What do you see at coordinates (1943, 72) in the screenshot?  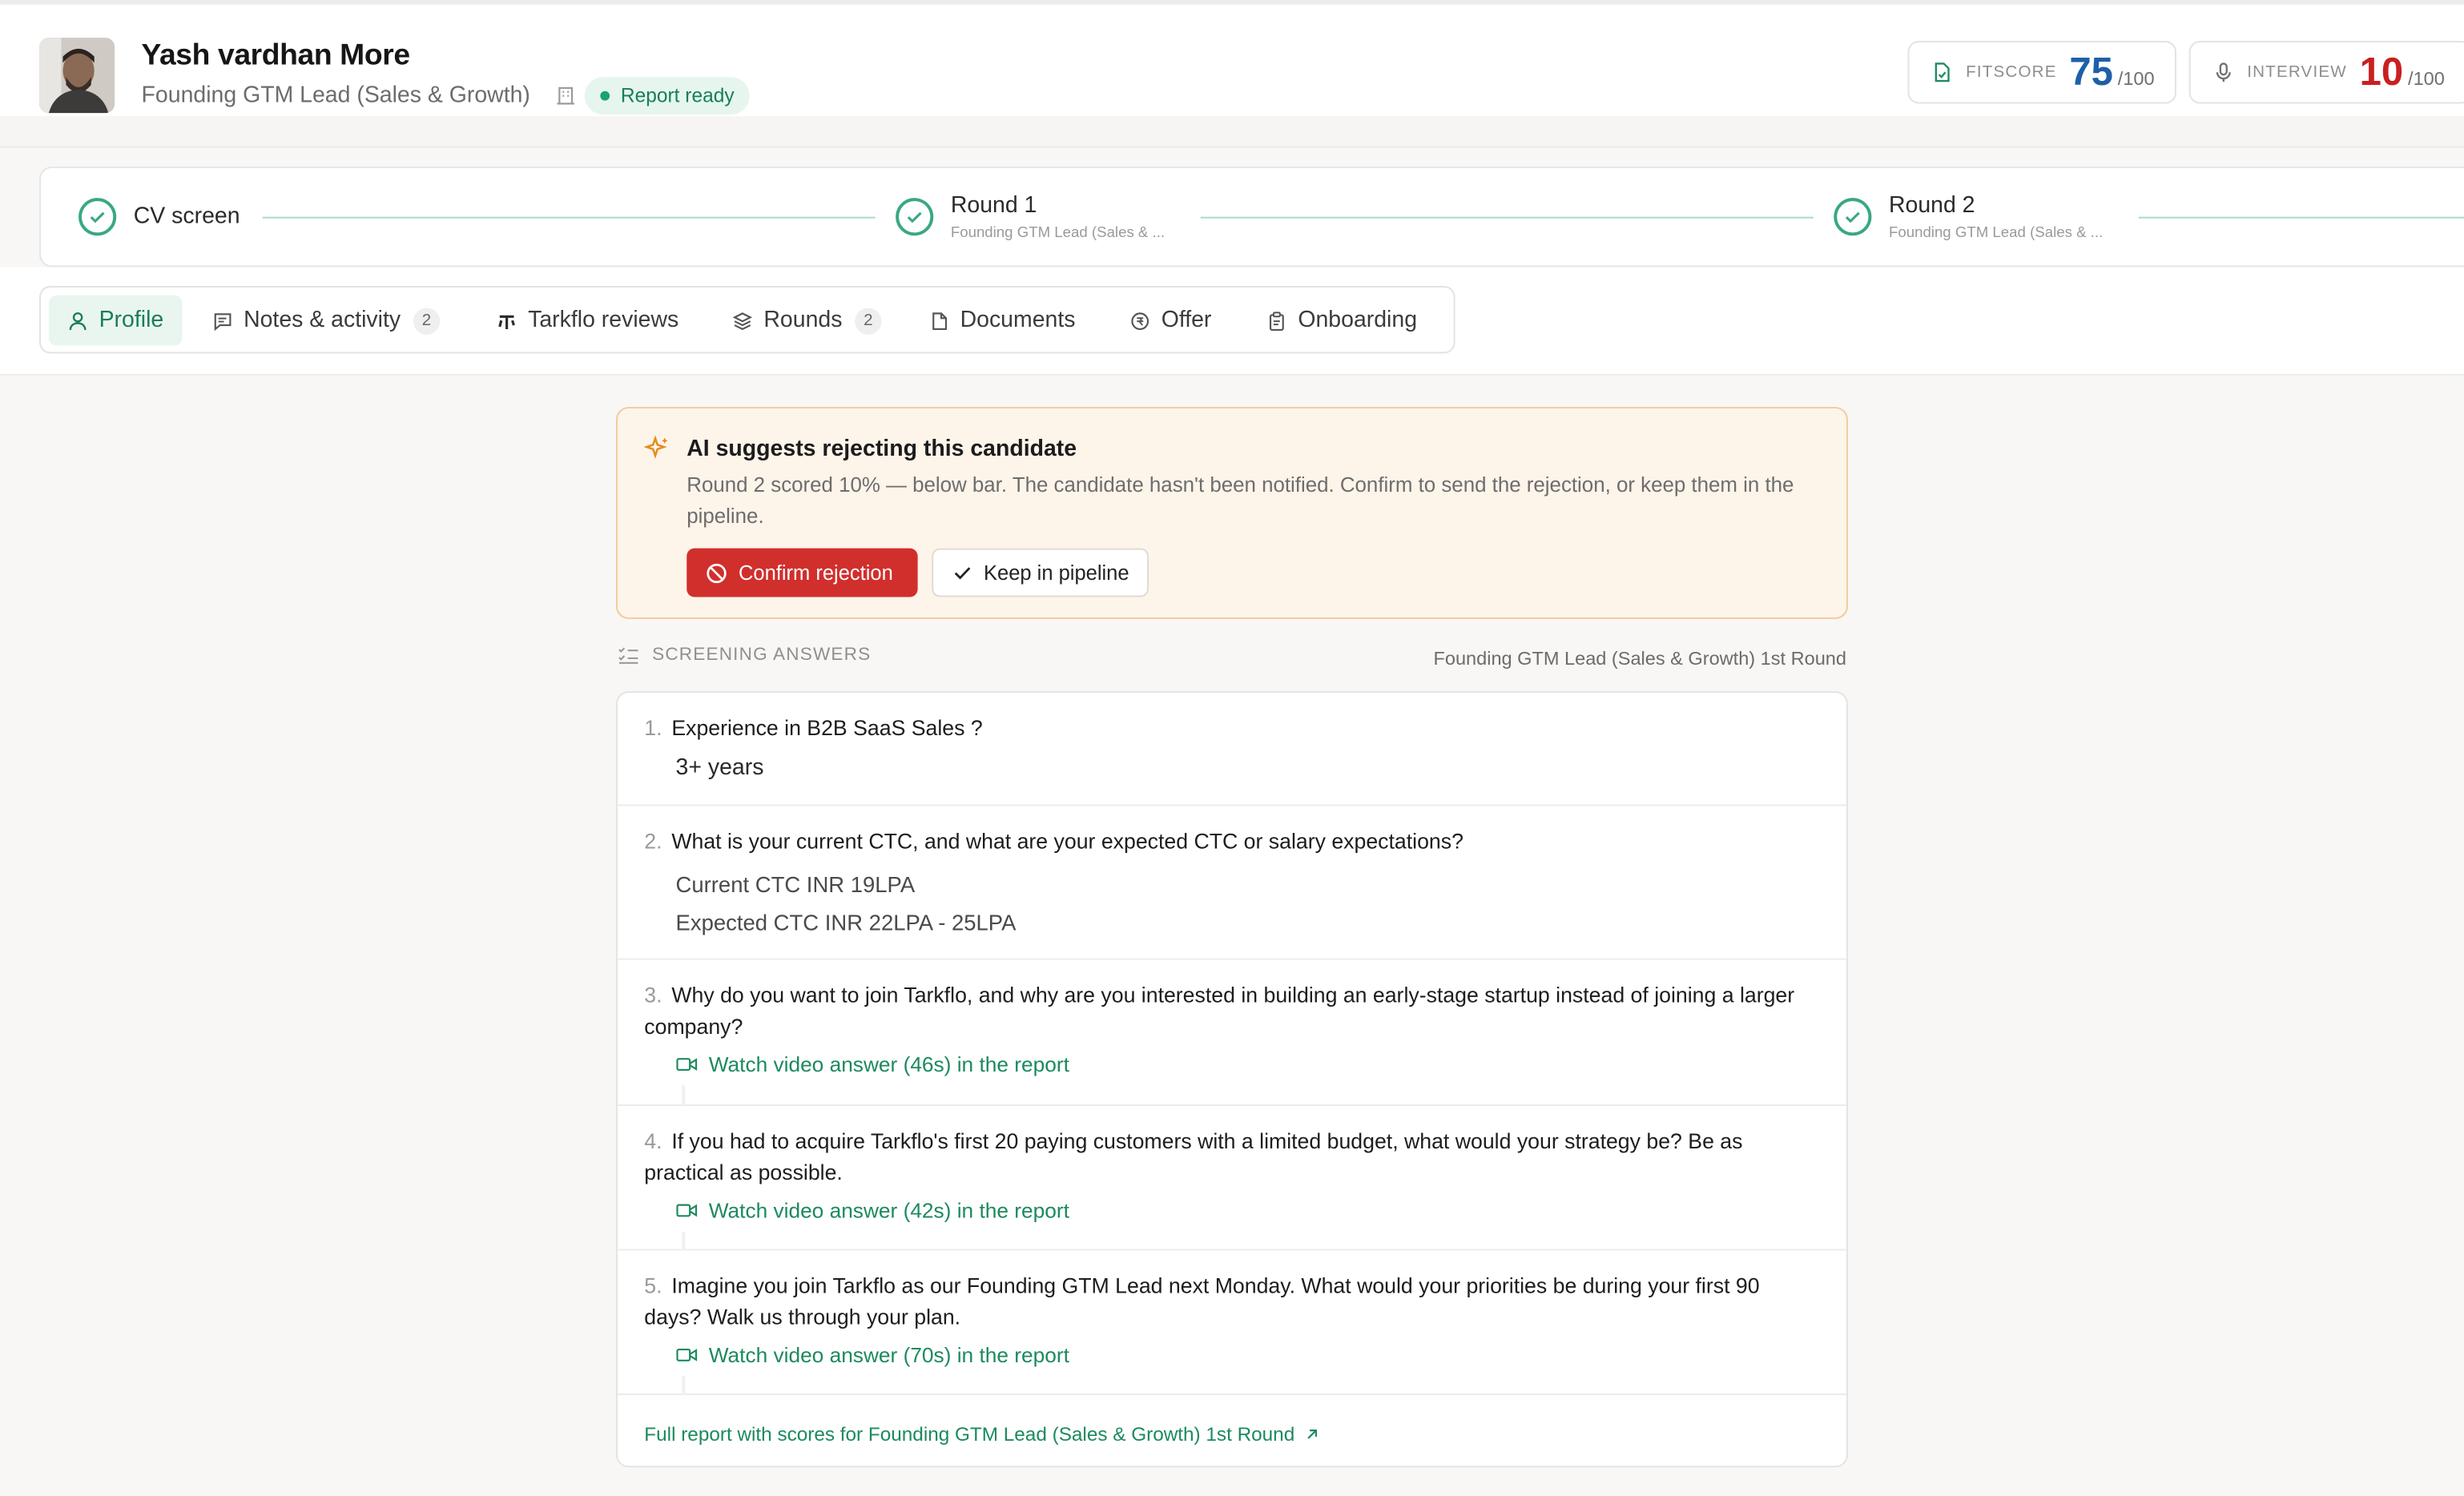 I see `document-check-icon` at bounding box center [1943, 72].